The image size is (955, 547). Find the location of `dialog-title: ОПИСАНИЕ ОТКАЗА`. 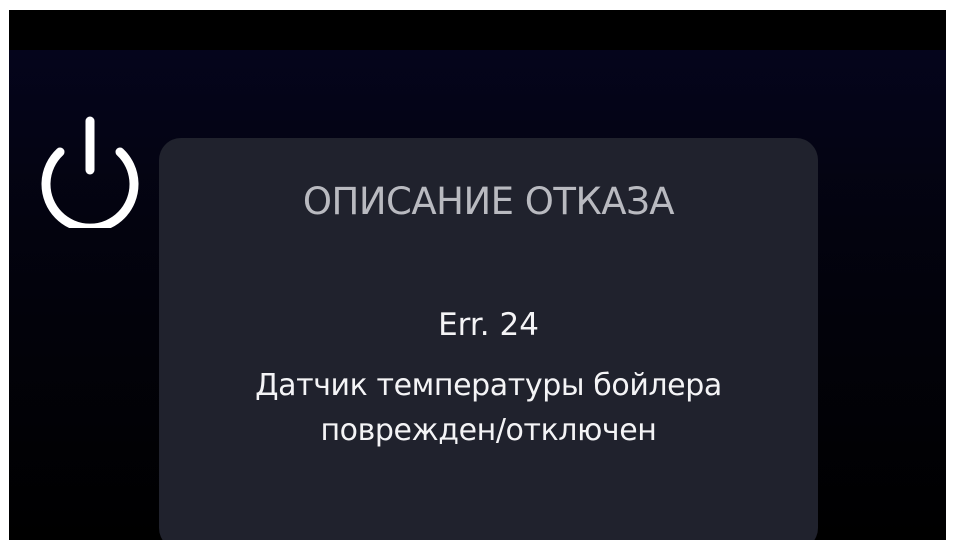

dialog-title: ОПИСАНИЕ ОТКАЗА is located at coordinates (488, 201).